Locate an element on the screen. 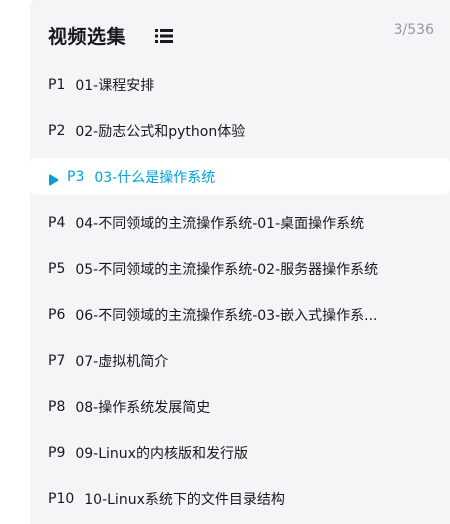 The image size is (450, 524). episode-counter: 3/536 is located at coordinates (413, 30).